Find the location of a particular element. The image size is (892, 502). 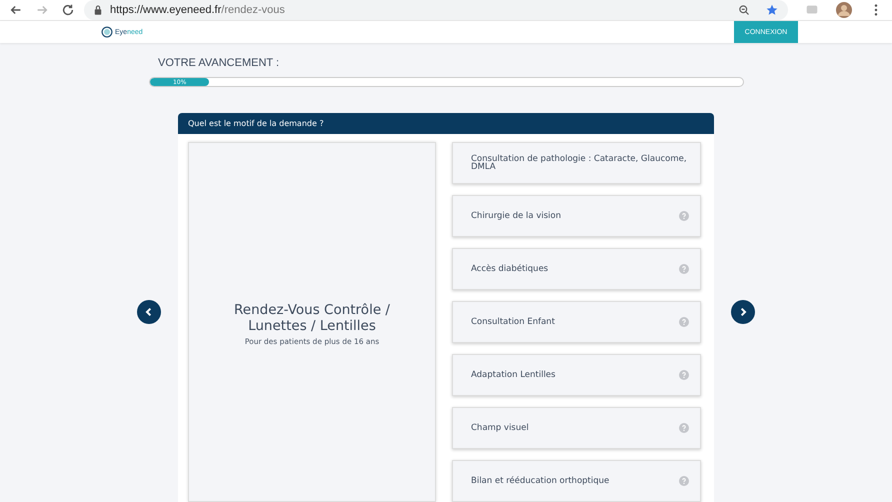

star-icon is located at coordinates (772, 10).